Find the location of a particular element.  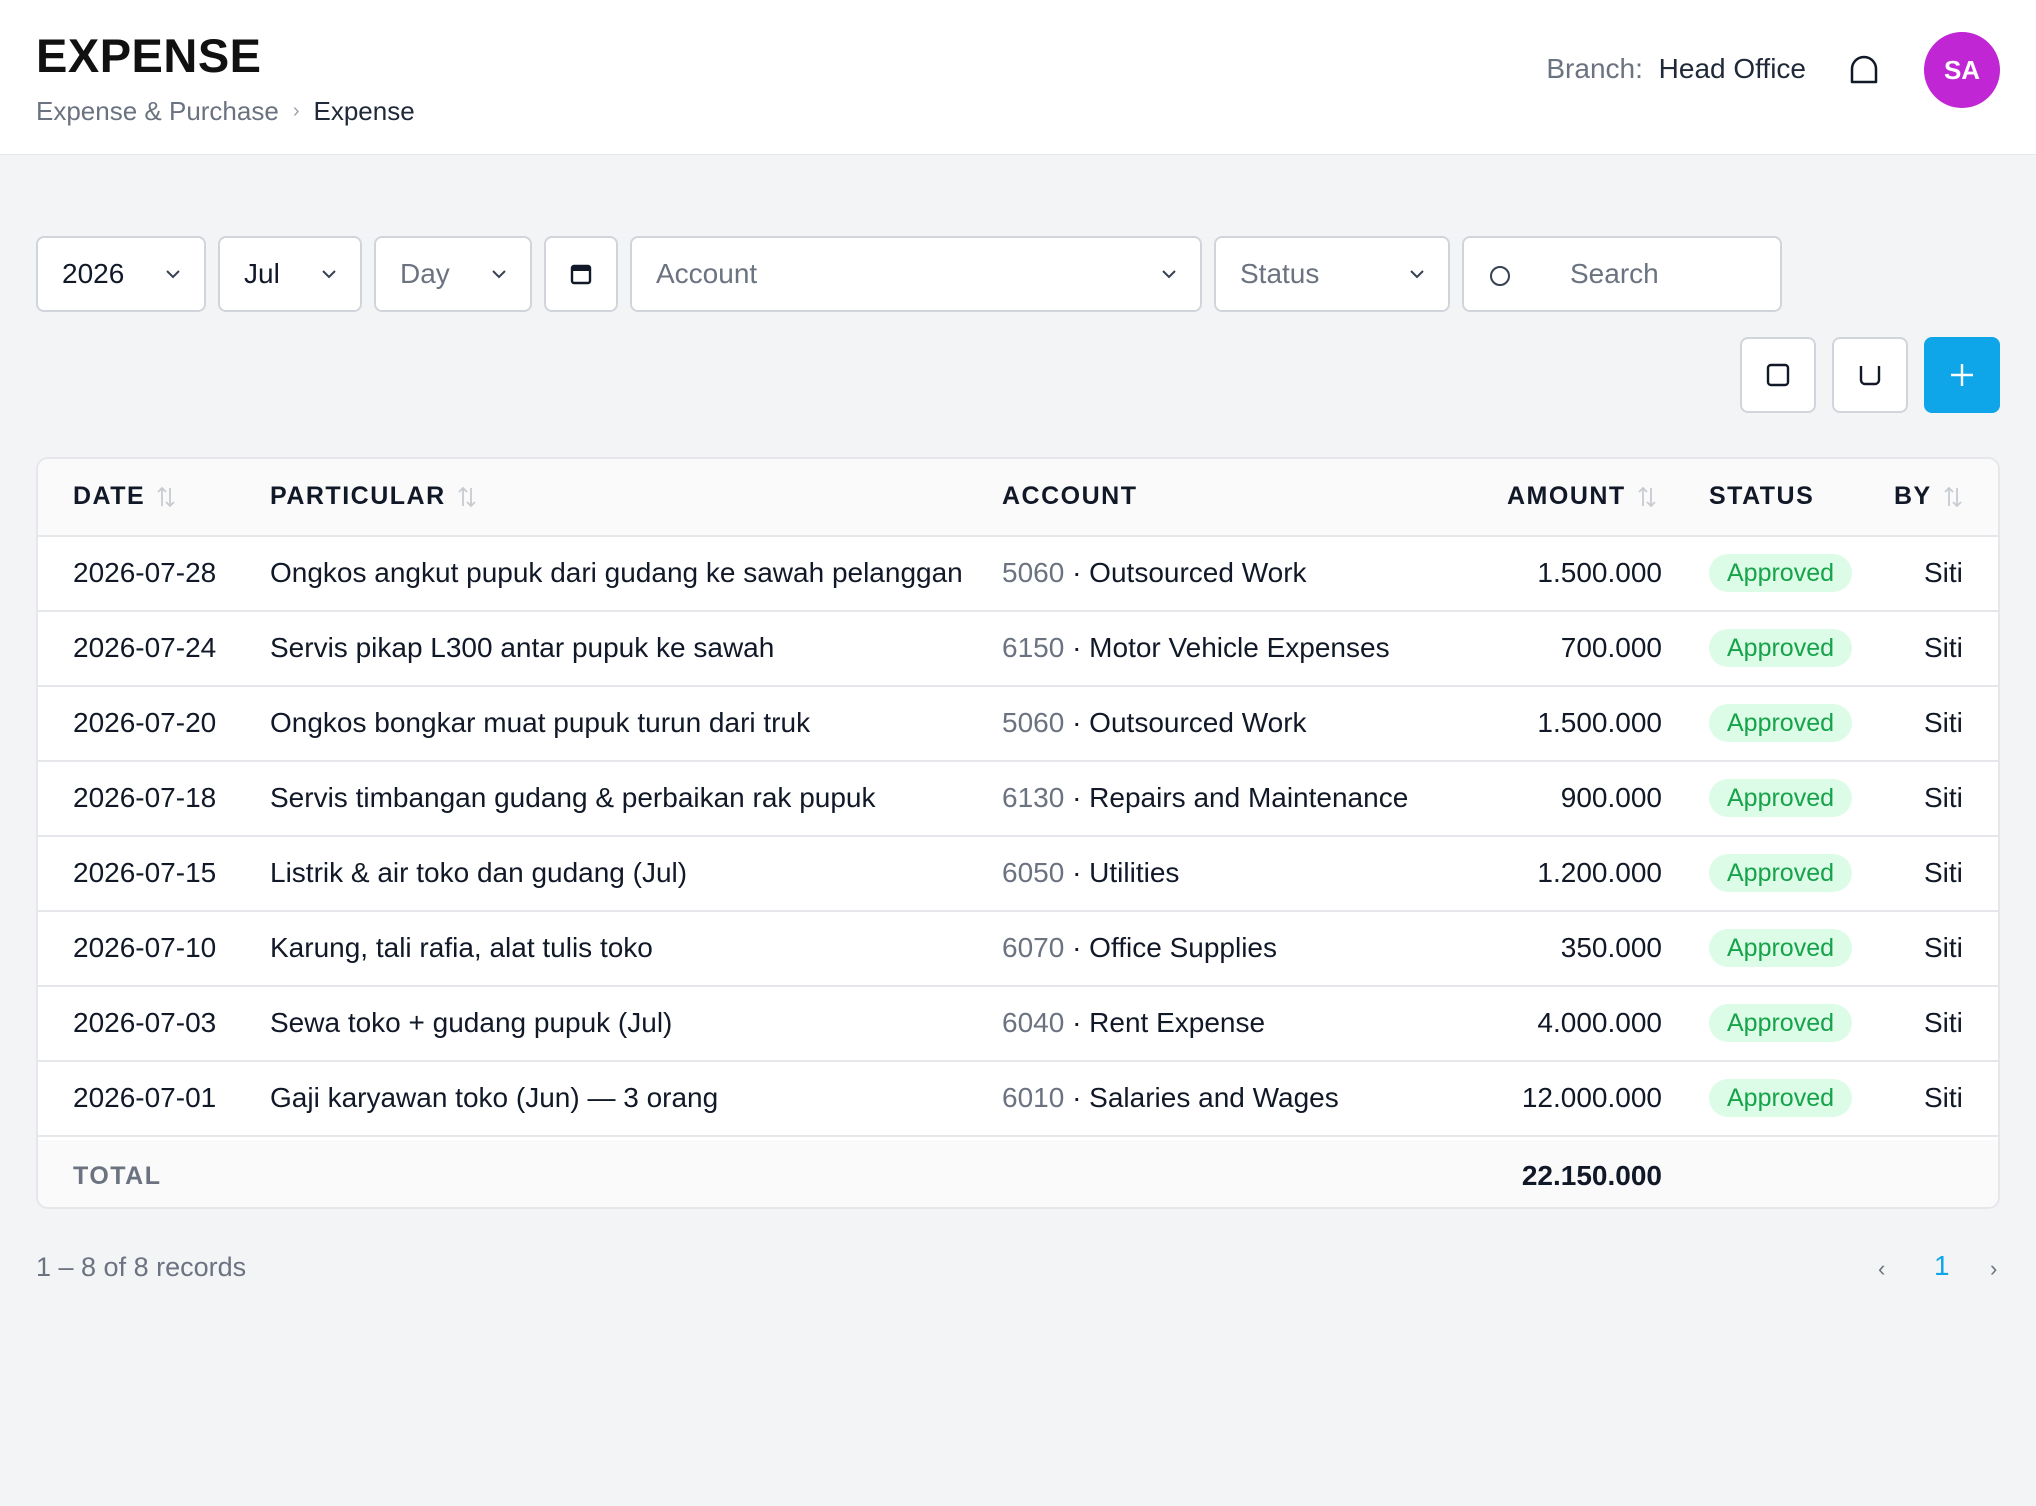

cell-date: 2026-07-01 is located at coordinates (145, 1097).